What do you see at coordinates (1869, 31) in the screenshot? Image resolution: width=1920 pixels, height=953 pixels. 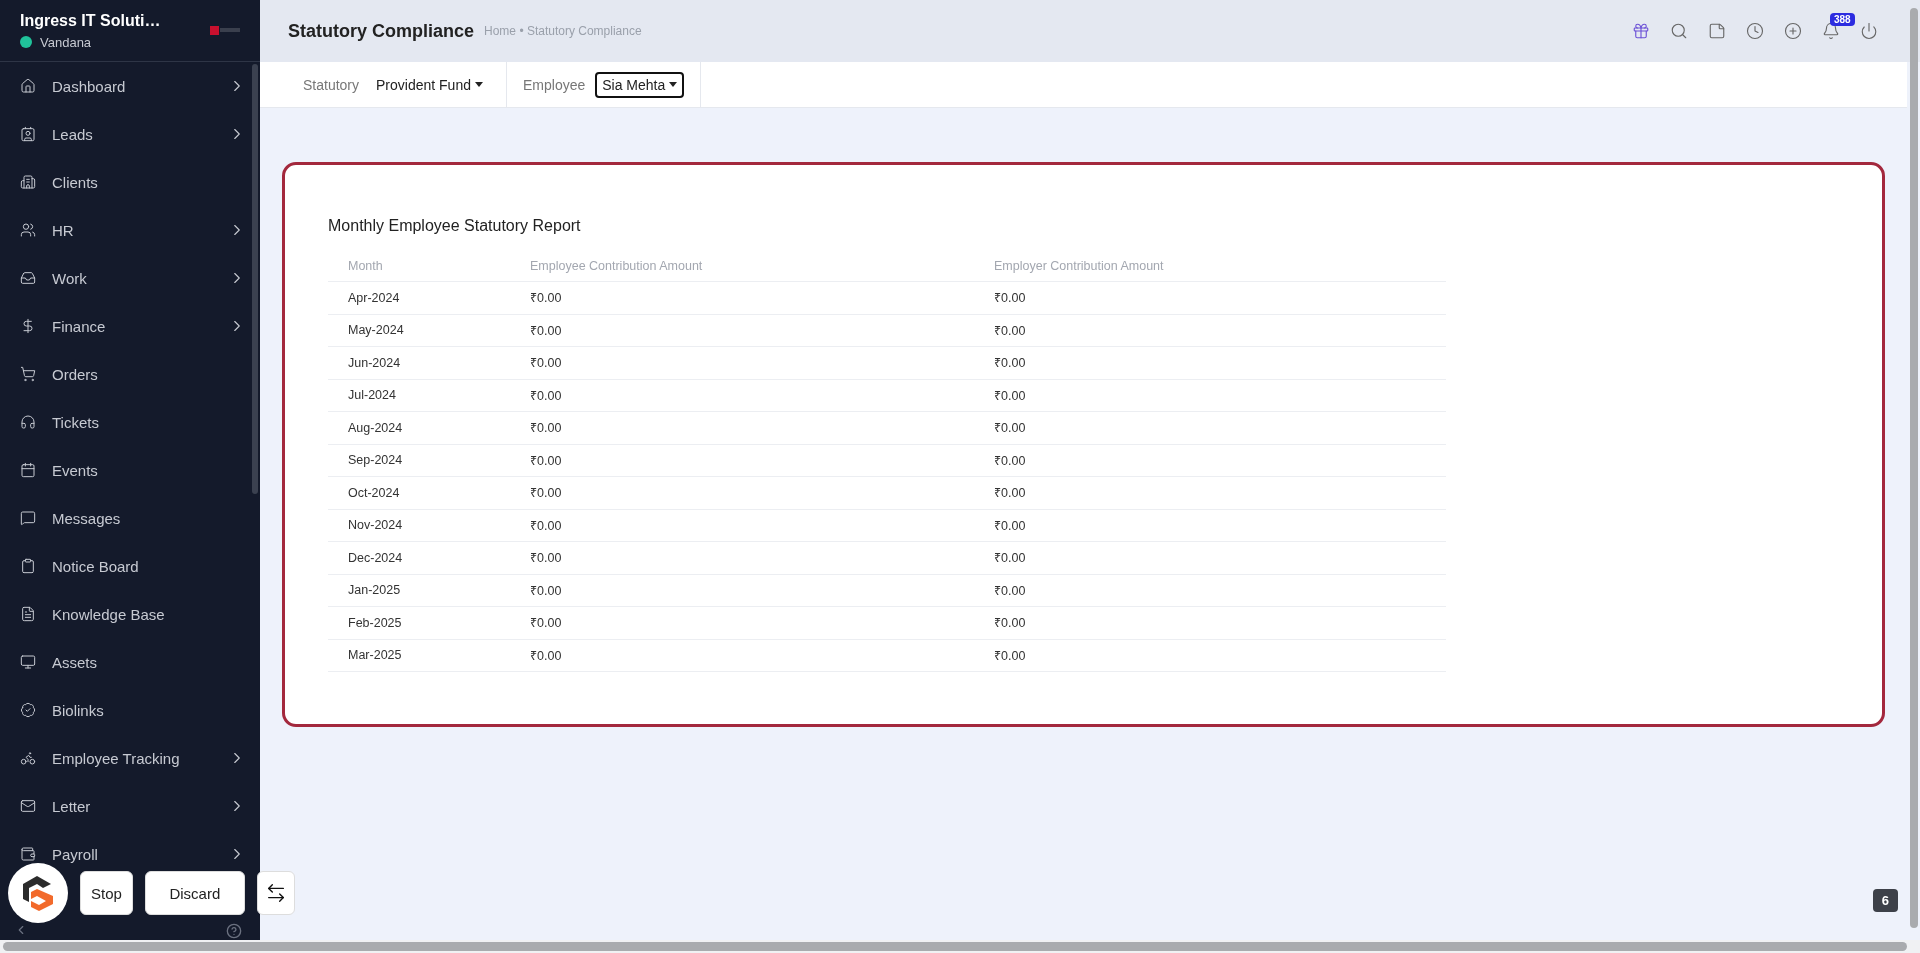 I see `power-button` at bounding box center [1869, 31].